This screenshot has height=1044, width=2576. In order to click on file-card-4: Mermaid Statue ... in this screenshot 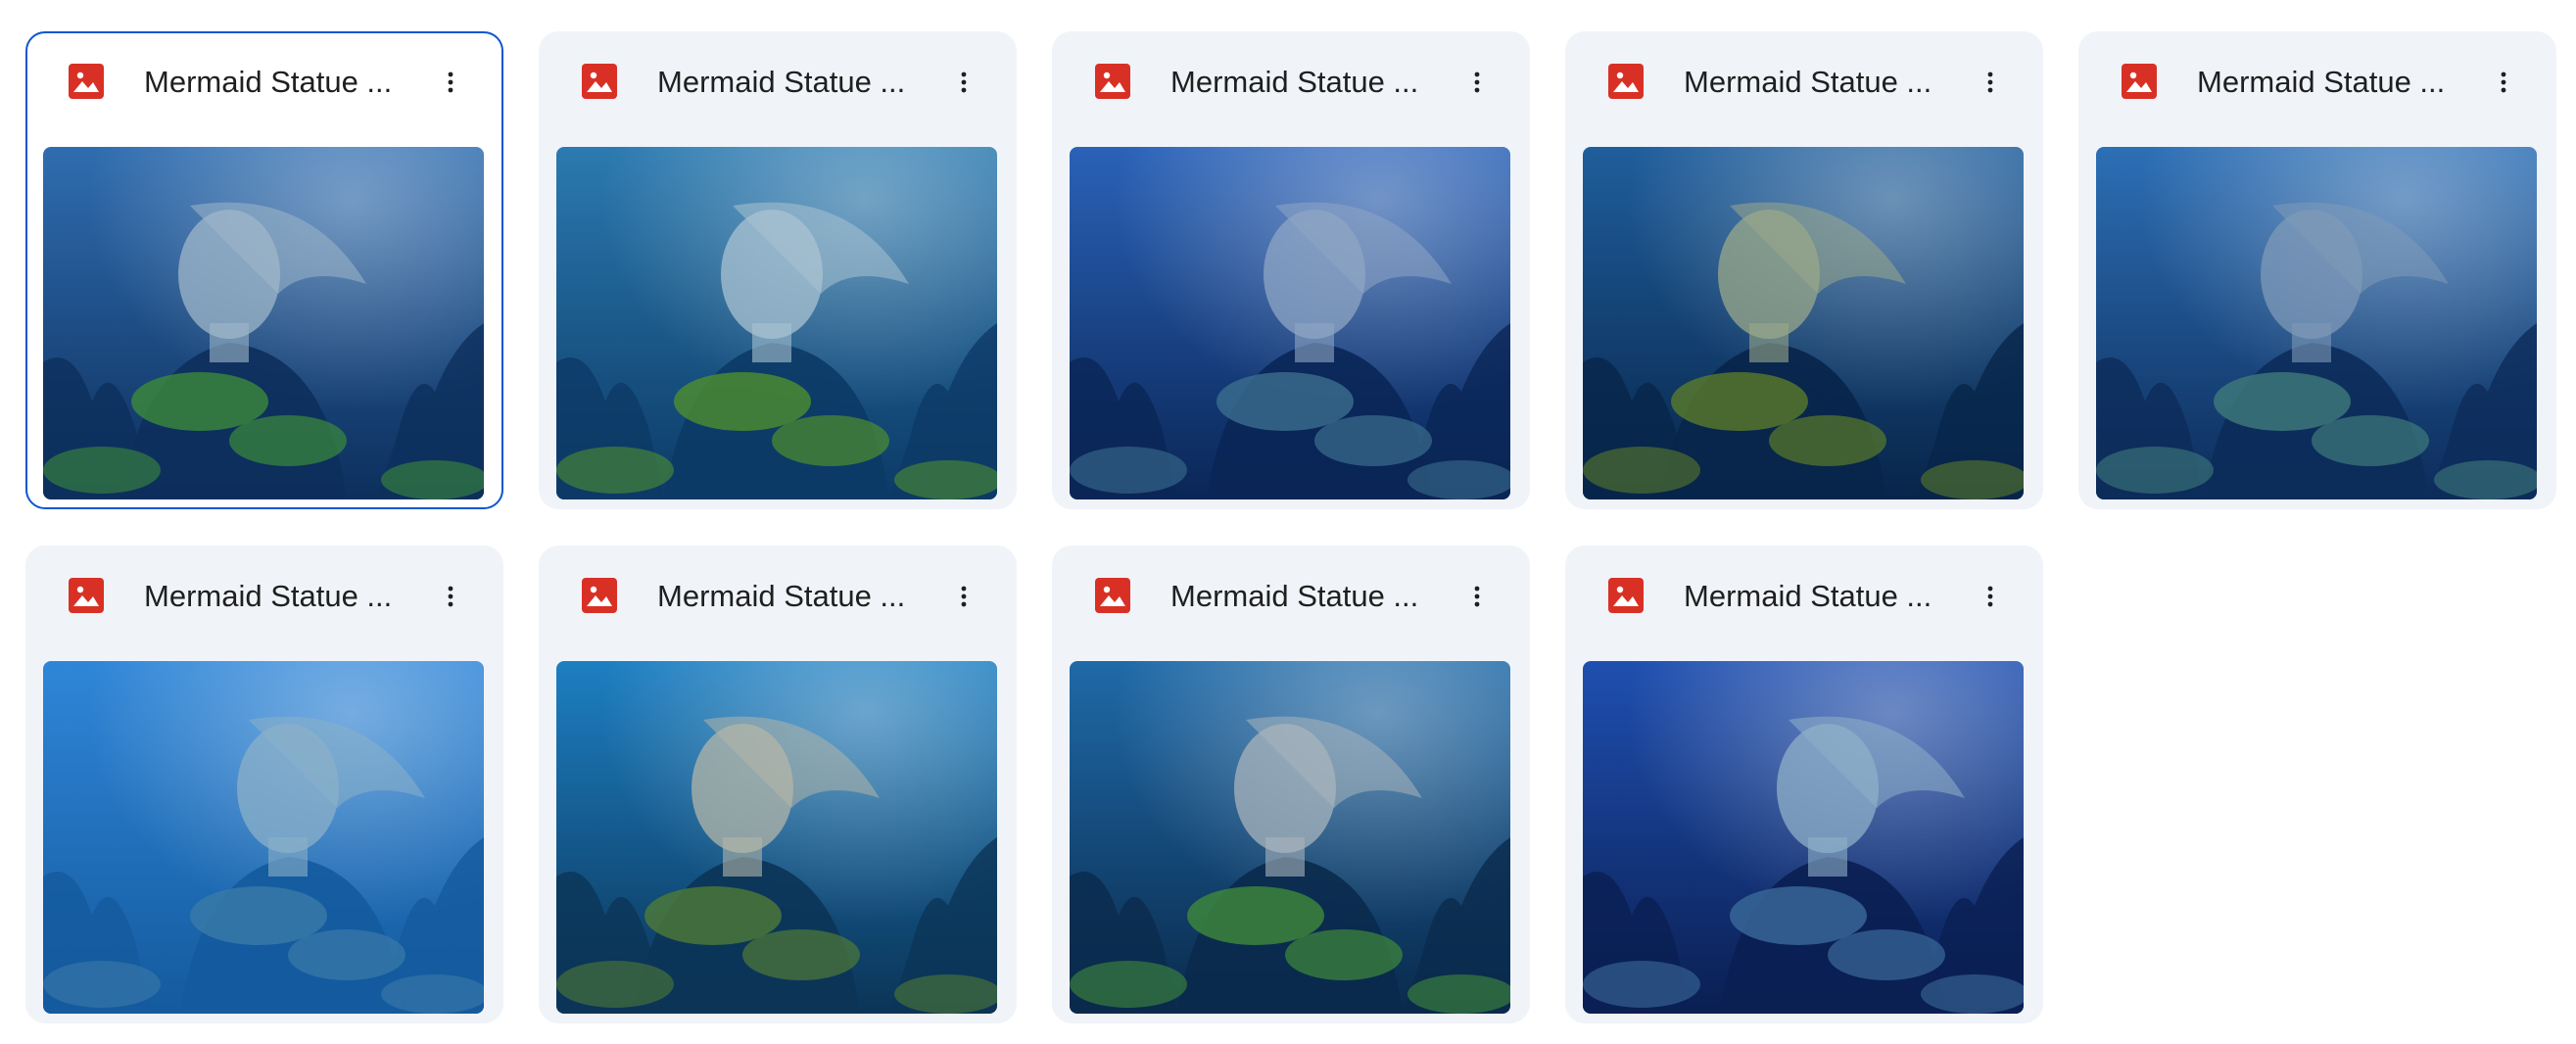, I will do `click(1804, 270)`.